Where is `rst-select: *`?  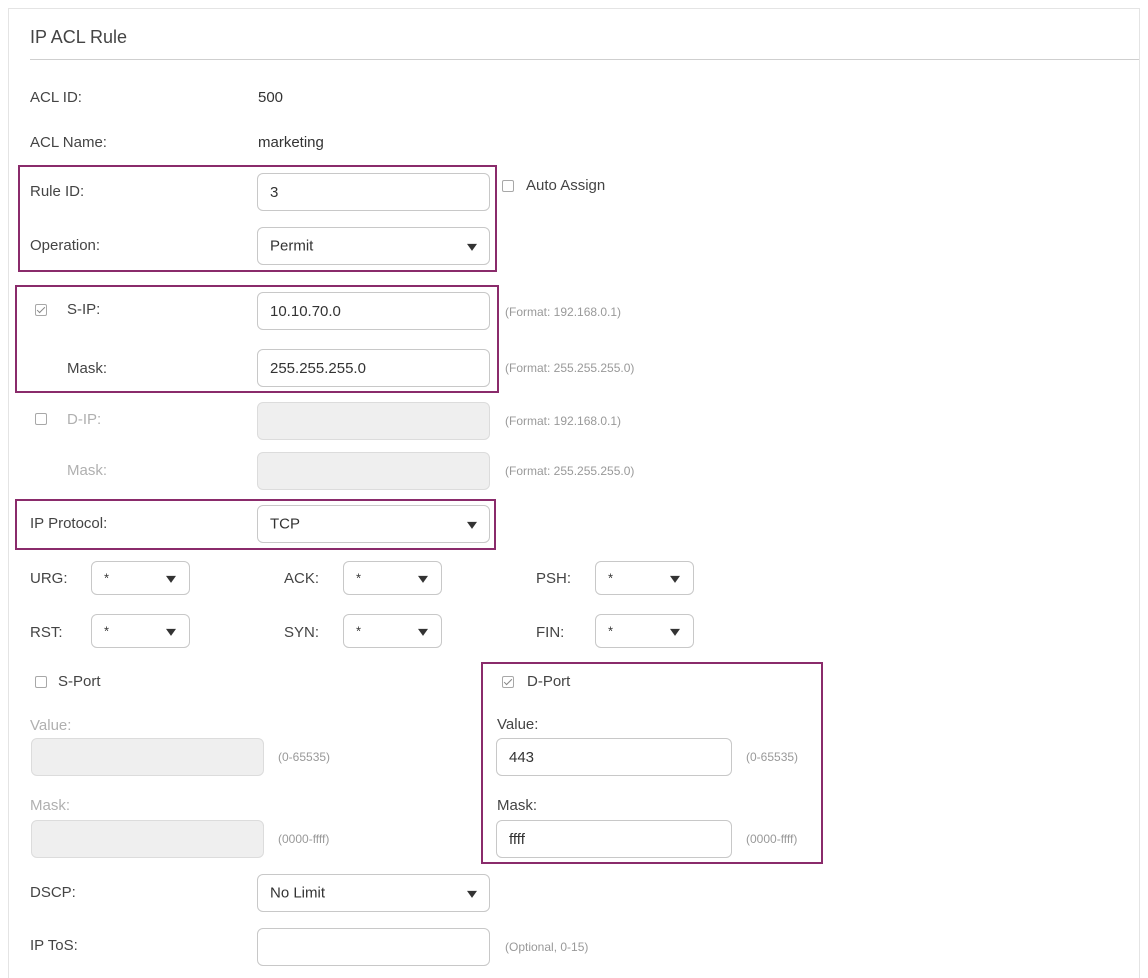
rst-select: * is located at coordinates (140, 631).